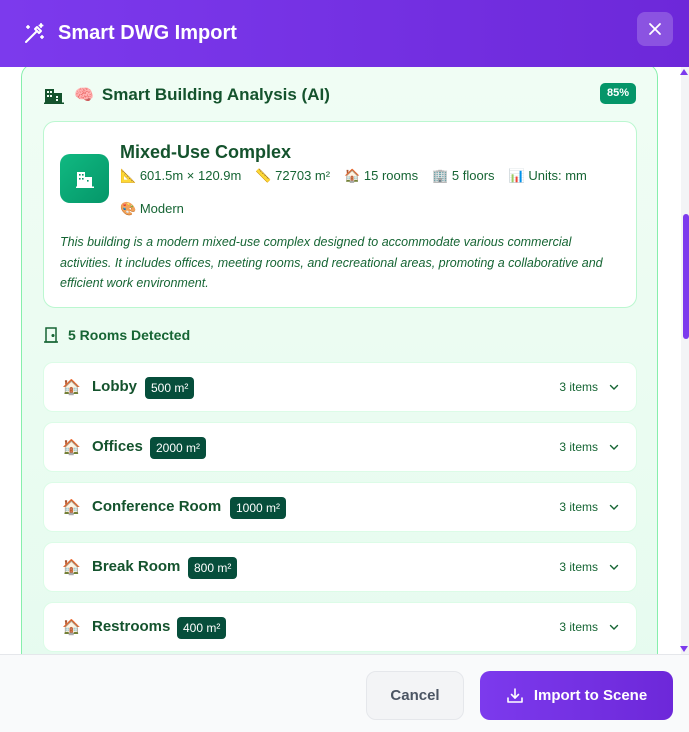 The height and width of the screenshot is (732, 689). Describe the element at coordinates (684, 72) in the screenshot. I see `scroll-up-arrow-icon` at that location.